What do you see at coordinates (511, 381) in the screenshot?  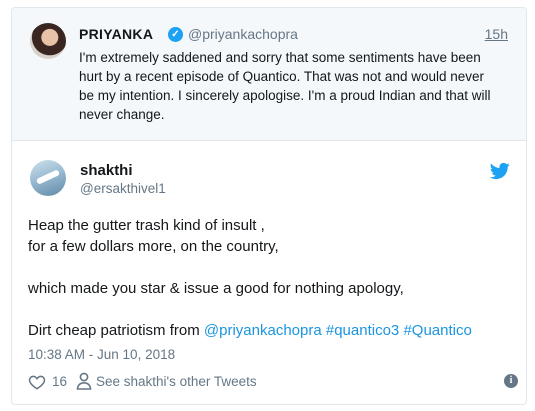 I see `info-icon: i` at bounding box center [511, 381].